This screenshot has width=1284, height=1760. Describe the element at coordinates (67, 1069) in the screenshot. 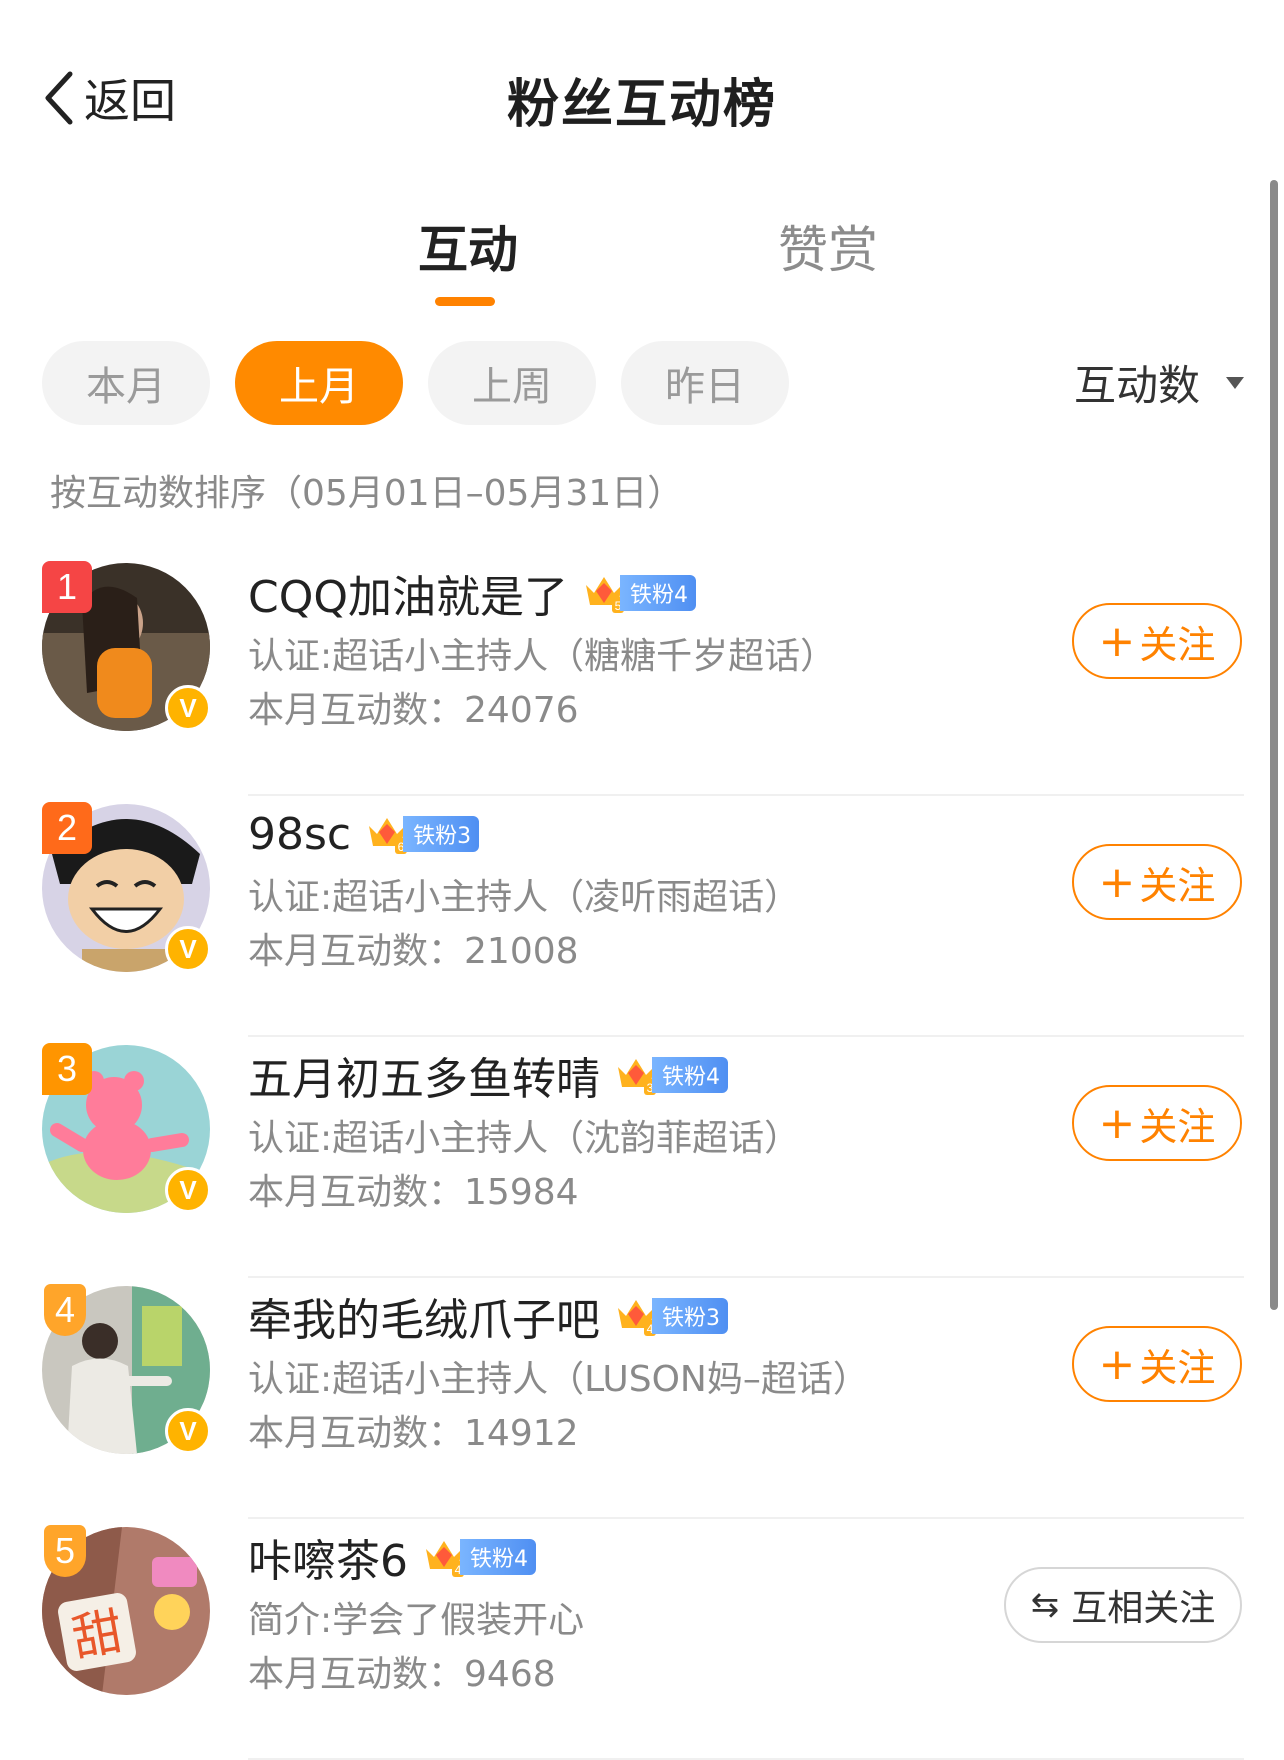

I see `rank-badge: 3` at that location.